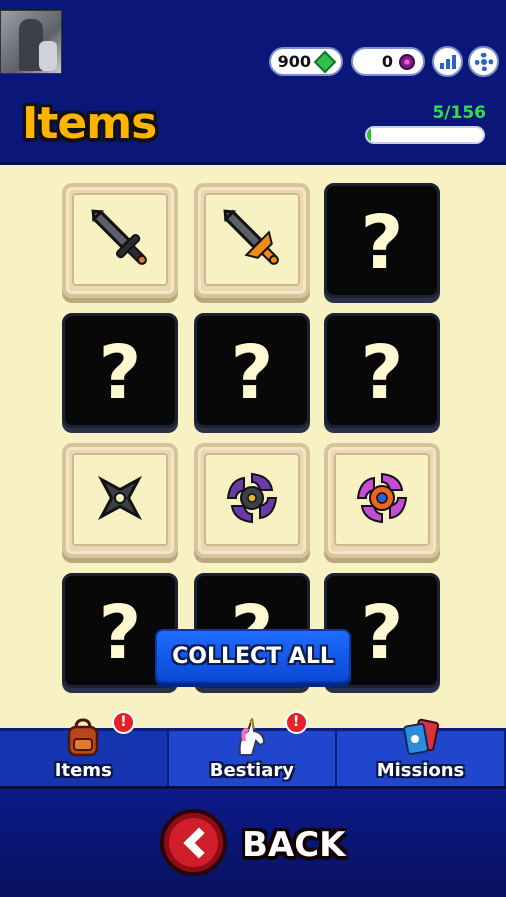 This screenshot has height=897, width=506. Describe the element at coordinates (83, 737) in the screenshot. I see `backpack-icon` at that location.